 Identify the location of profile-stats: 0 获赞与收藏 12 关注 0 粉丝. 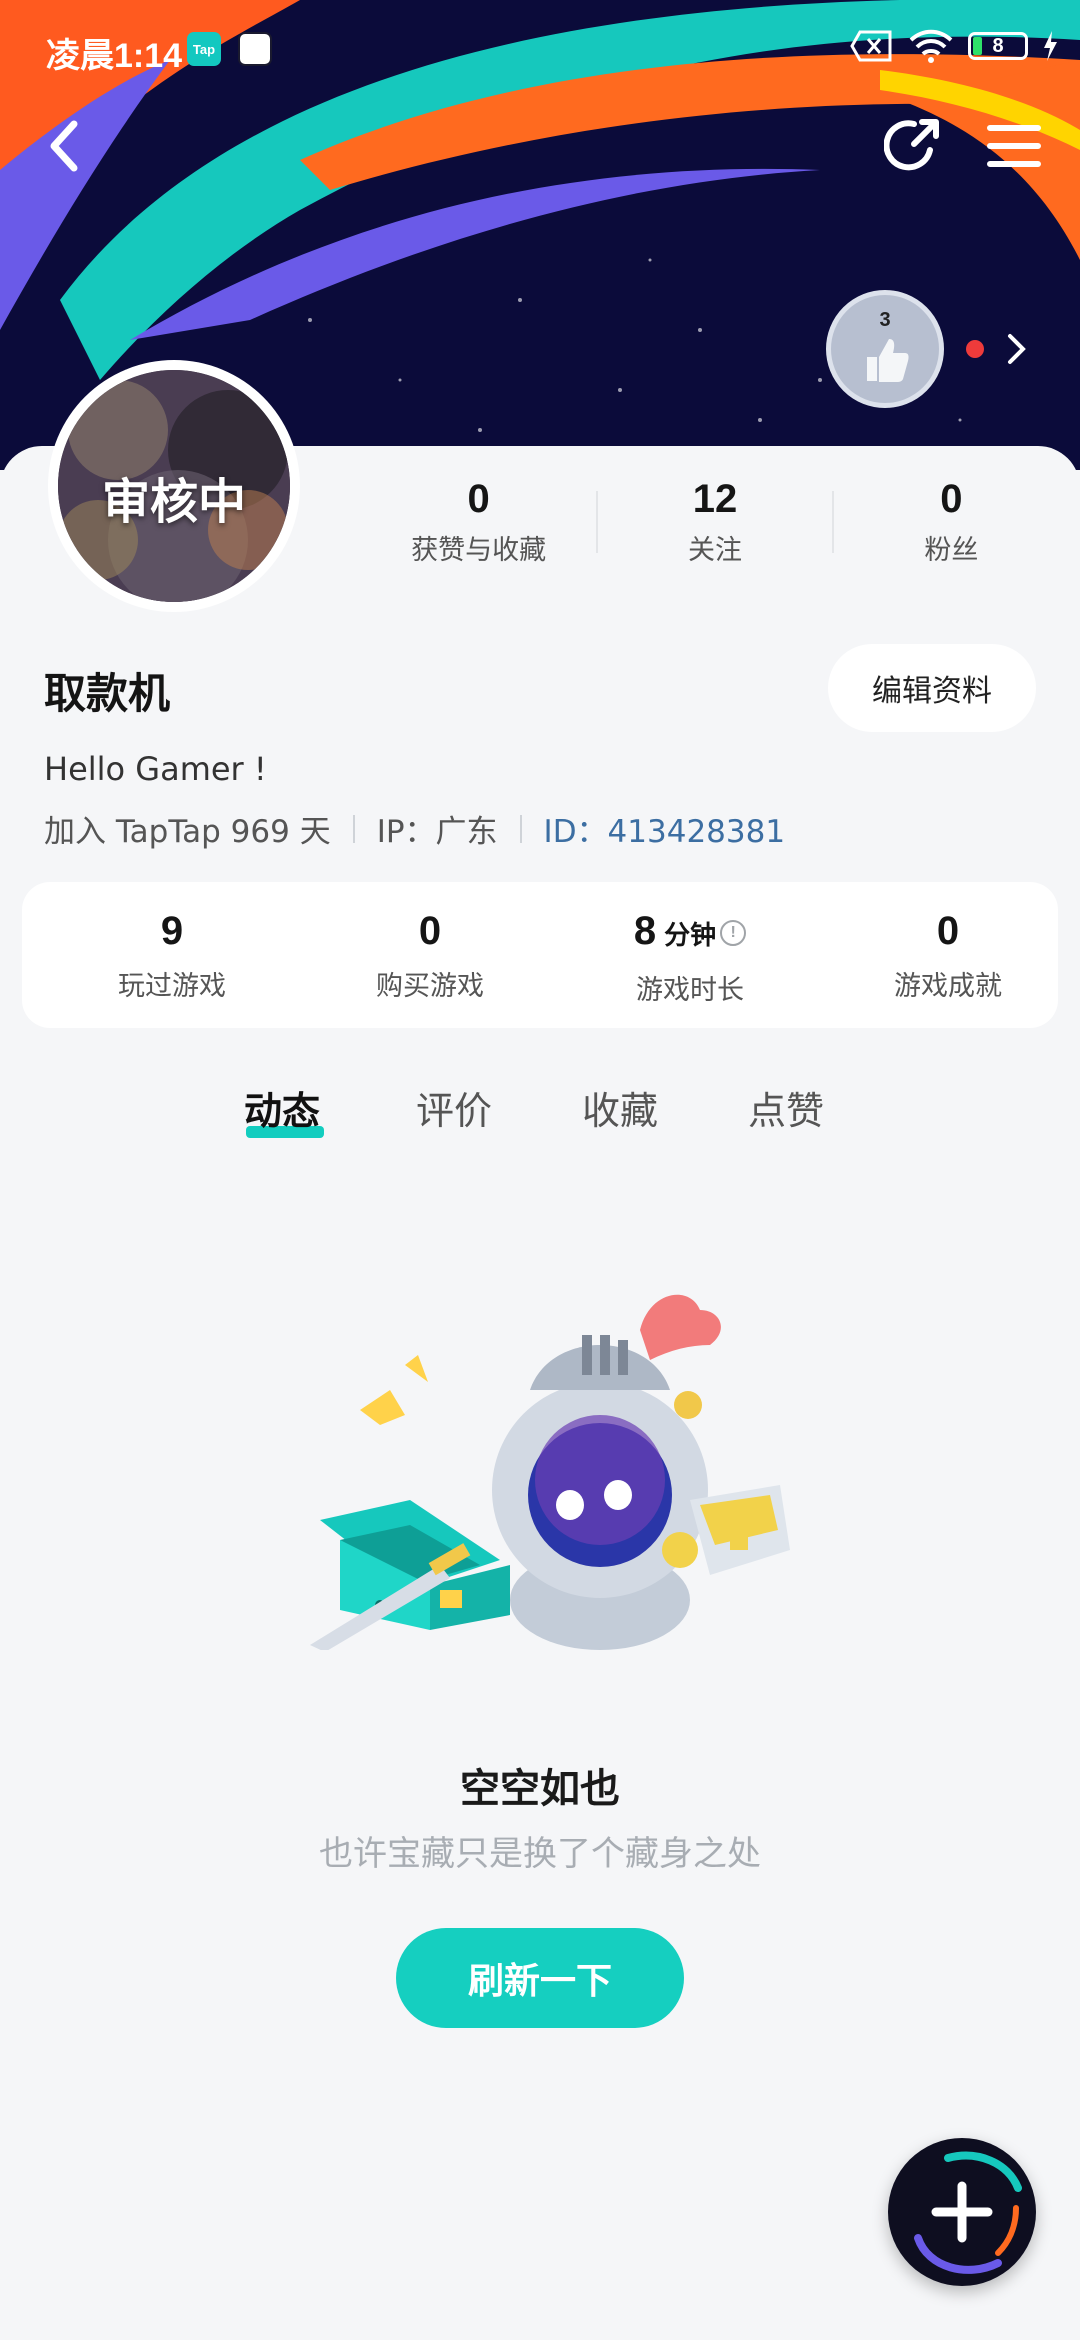
(715, 521).